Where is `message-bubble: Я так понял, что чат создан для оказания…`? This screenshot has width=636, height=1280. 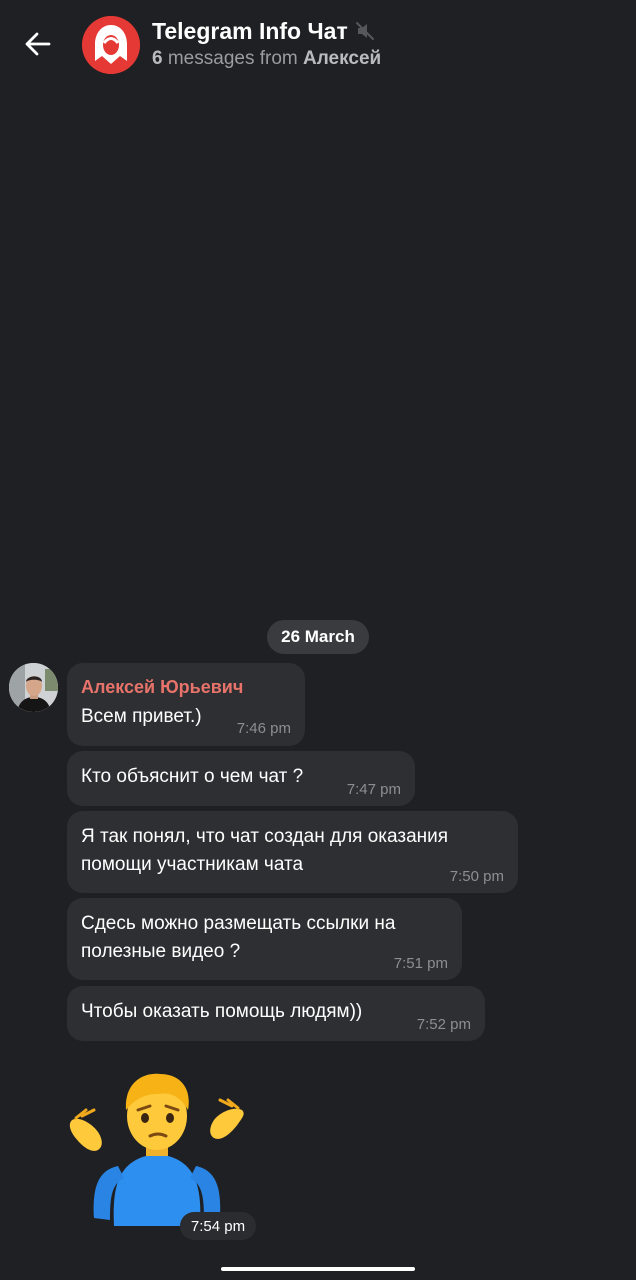
message-bubble: Я так понял, что чат создан для оказания… is located at coordinates (292, 852).